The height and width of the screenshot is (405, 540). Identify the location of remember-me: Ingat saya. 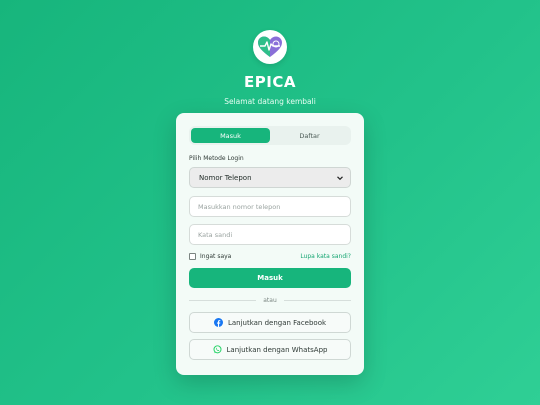
(210, 256).